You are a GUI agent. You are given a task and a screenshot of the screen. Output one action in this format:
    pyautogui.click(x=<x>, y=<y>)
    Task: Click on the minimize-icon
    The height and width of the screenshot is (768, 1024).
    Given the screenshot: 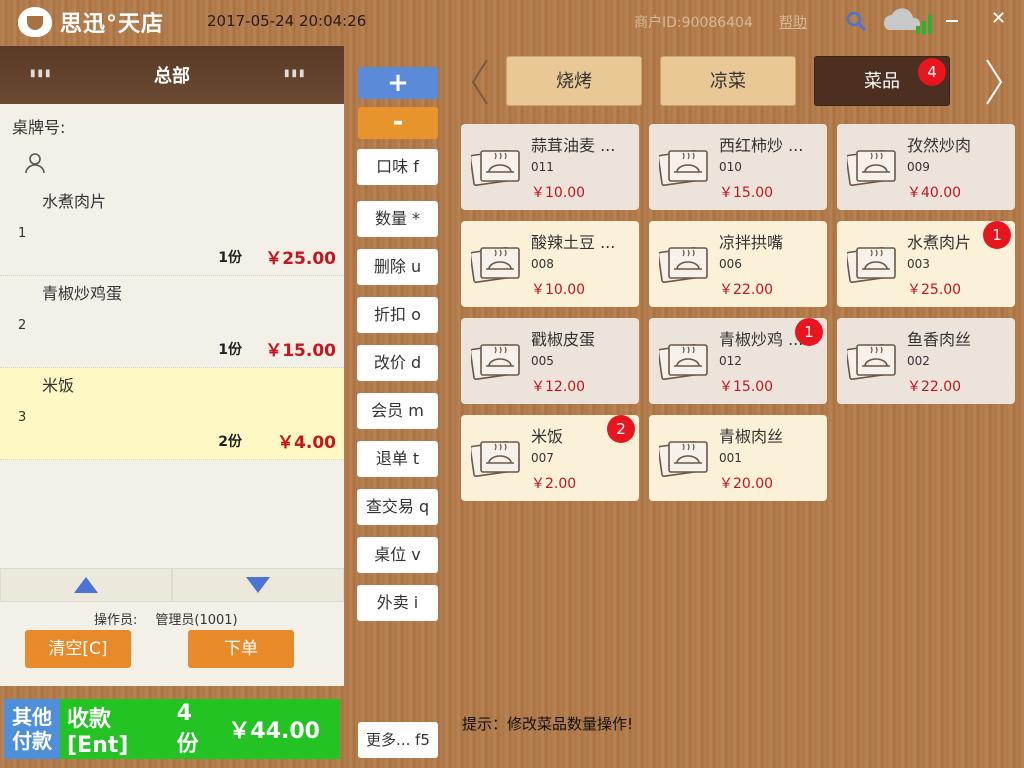 What is the action you would take?
    pyautogui.click(x=952, y=21)
    